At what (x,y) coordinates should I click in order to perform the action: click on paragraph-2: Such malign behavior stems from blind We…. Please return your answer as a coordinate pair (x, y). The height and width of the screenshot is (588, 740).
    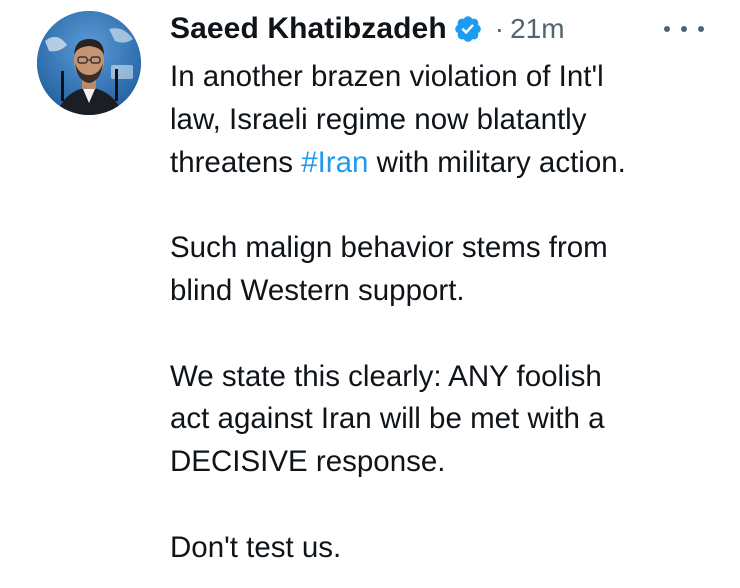
    Looking at the image, I should click on (450, 270).